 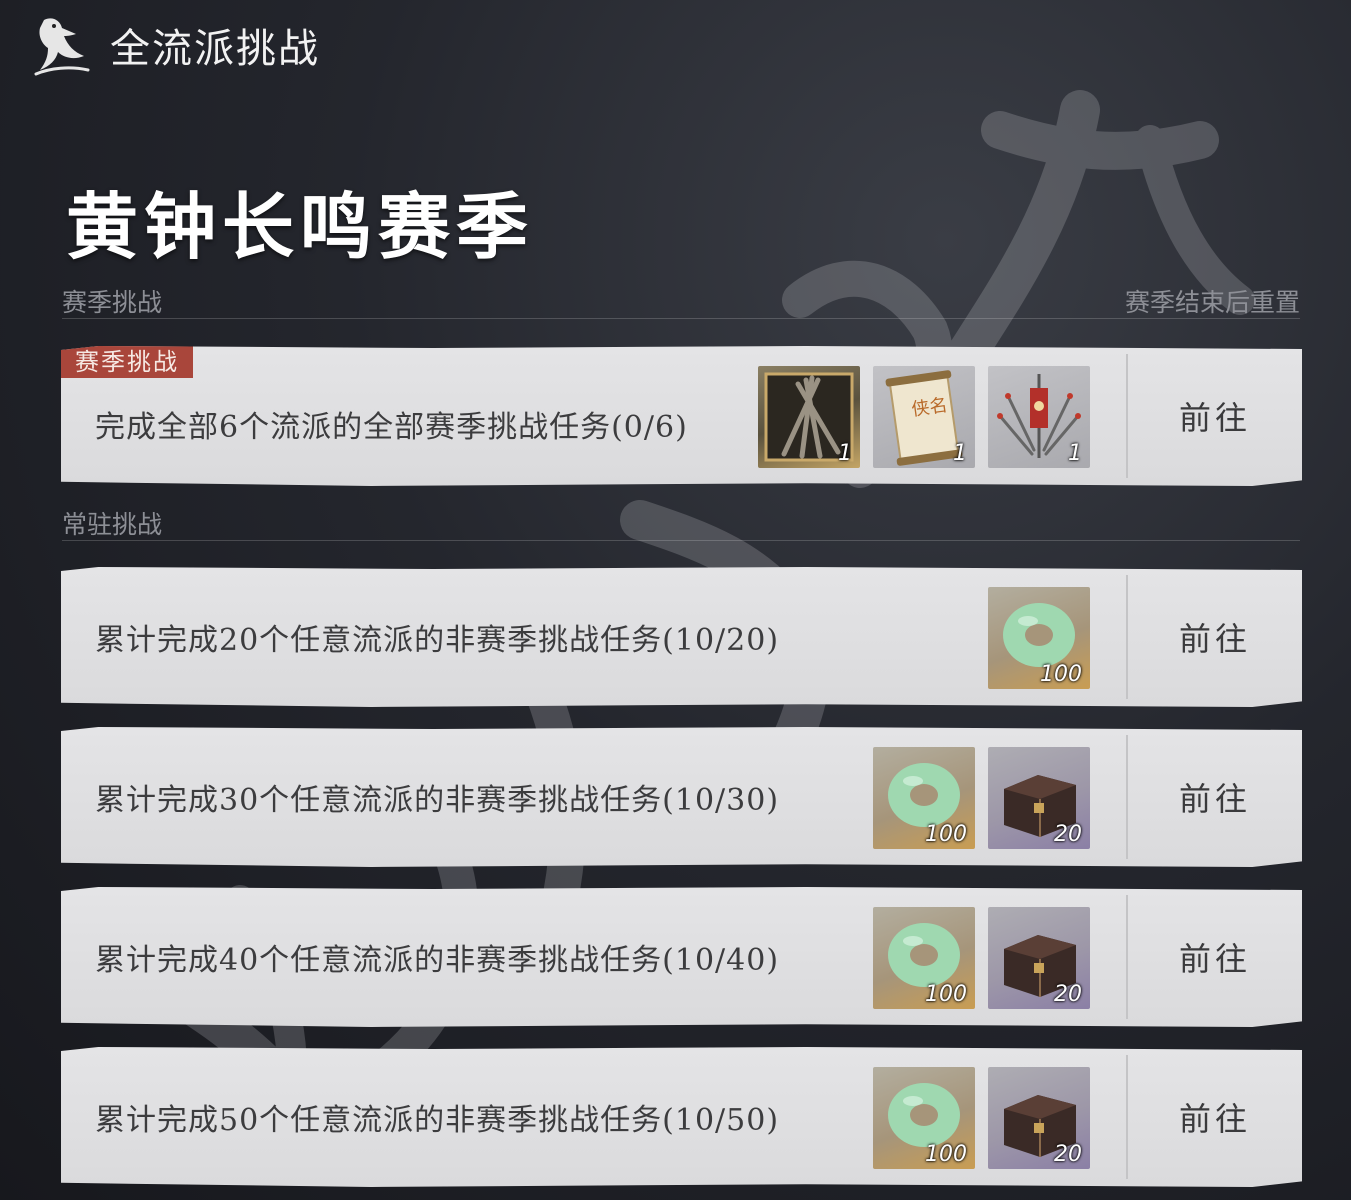 I want to click on permanent-challenge-card: 累计完成40个任意流派的非赛季挑战任务(10/40) 100 20 前往, so click(x=681, y=957).